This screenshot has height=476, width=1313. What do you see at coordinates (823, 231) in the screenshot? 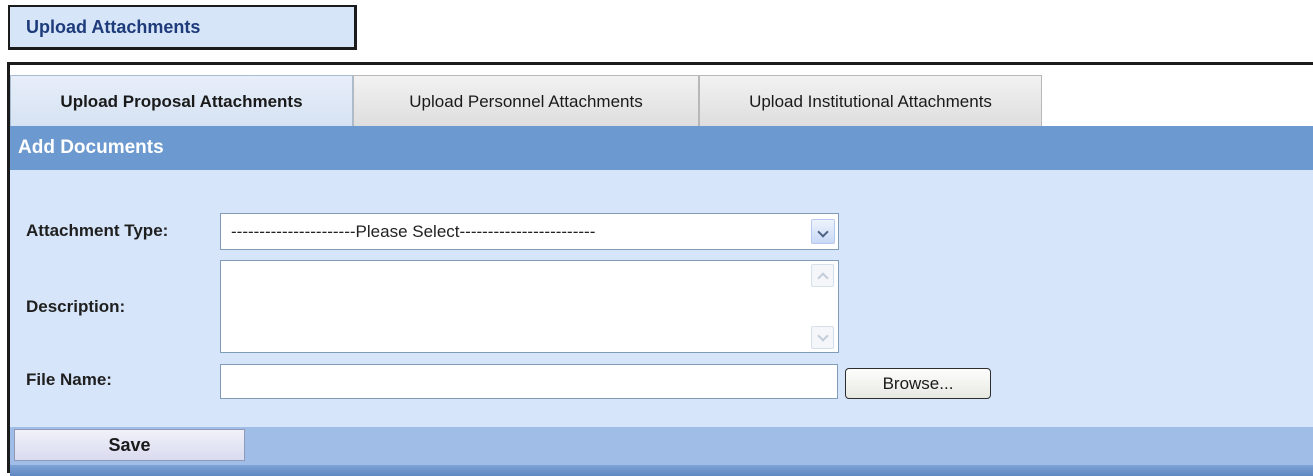
I see `chevron-down-icon` at bounding box center [823, 231].